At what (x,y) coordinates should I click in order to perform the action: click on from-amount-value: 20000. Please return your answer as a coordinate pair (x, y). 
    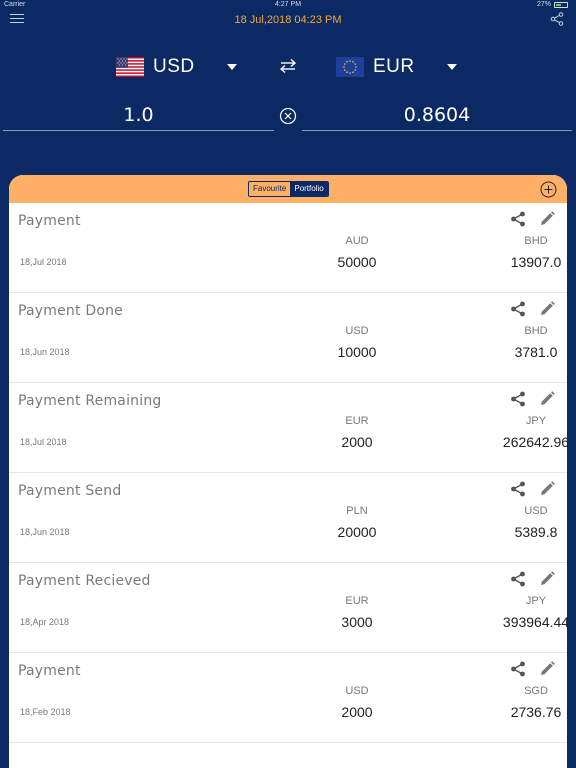
    Looking at the image, I should click on (357, 532).